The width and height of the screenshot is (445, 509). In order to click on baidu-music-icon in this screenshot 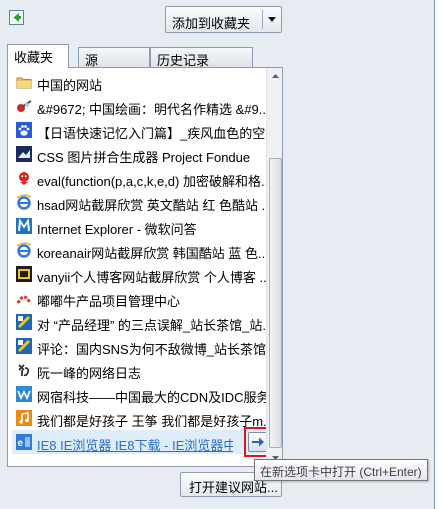, I will do `click(24, 418)`.